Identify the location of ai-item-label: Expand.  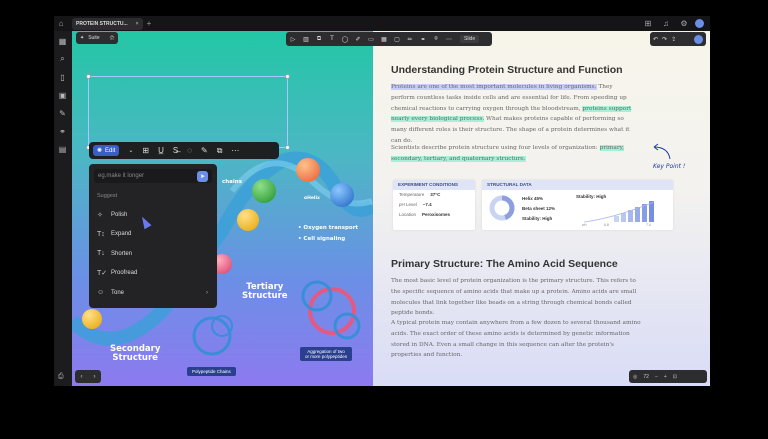
(121, 234).